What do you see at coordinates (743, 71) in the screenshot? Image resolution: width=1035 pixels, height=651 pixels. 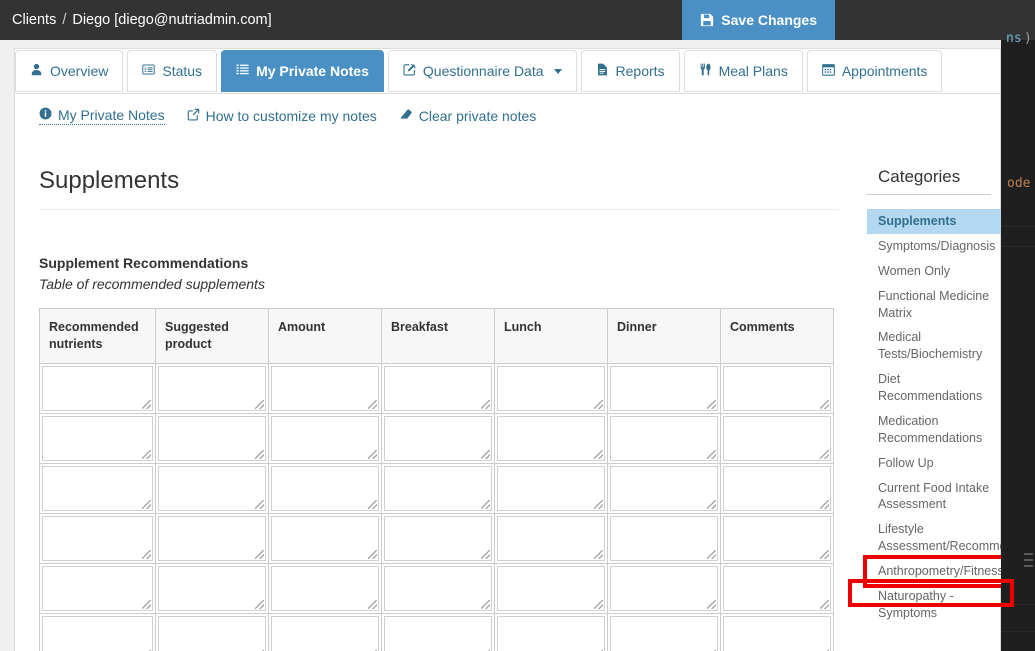 I see `tab-meal-plans: Meal Plans` at bounding box center [743, 71].